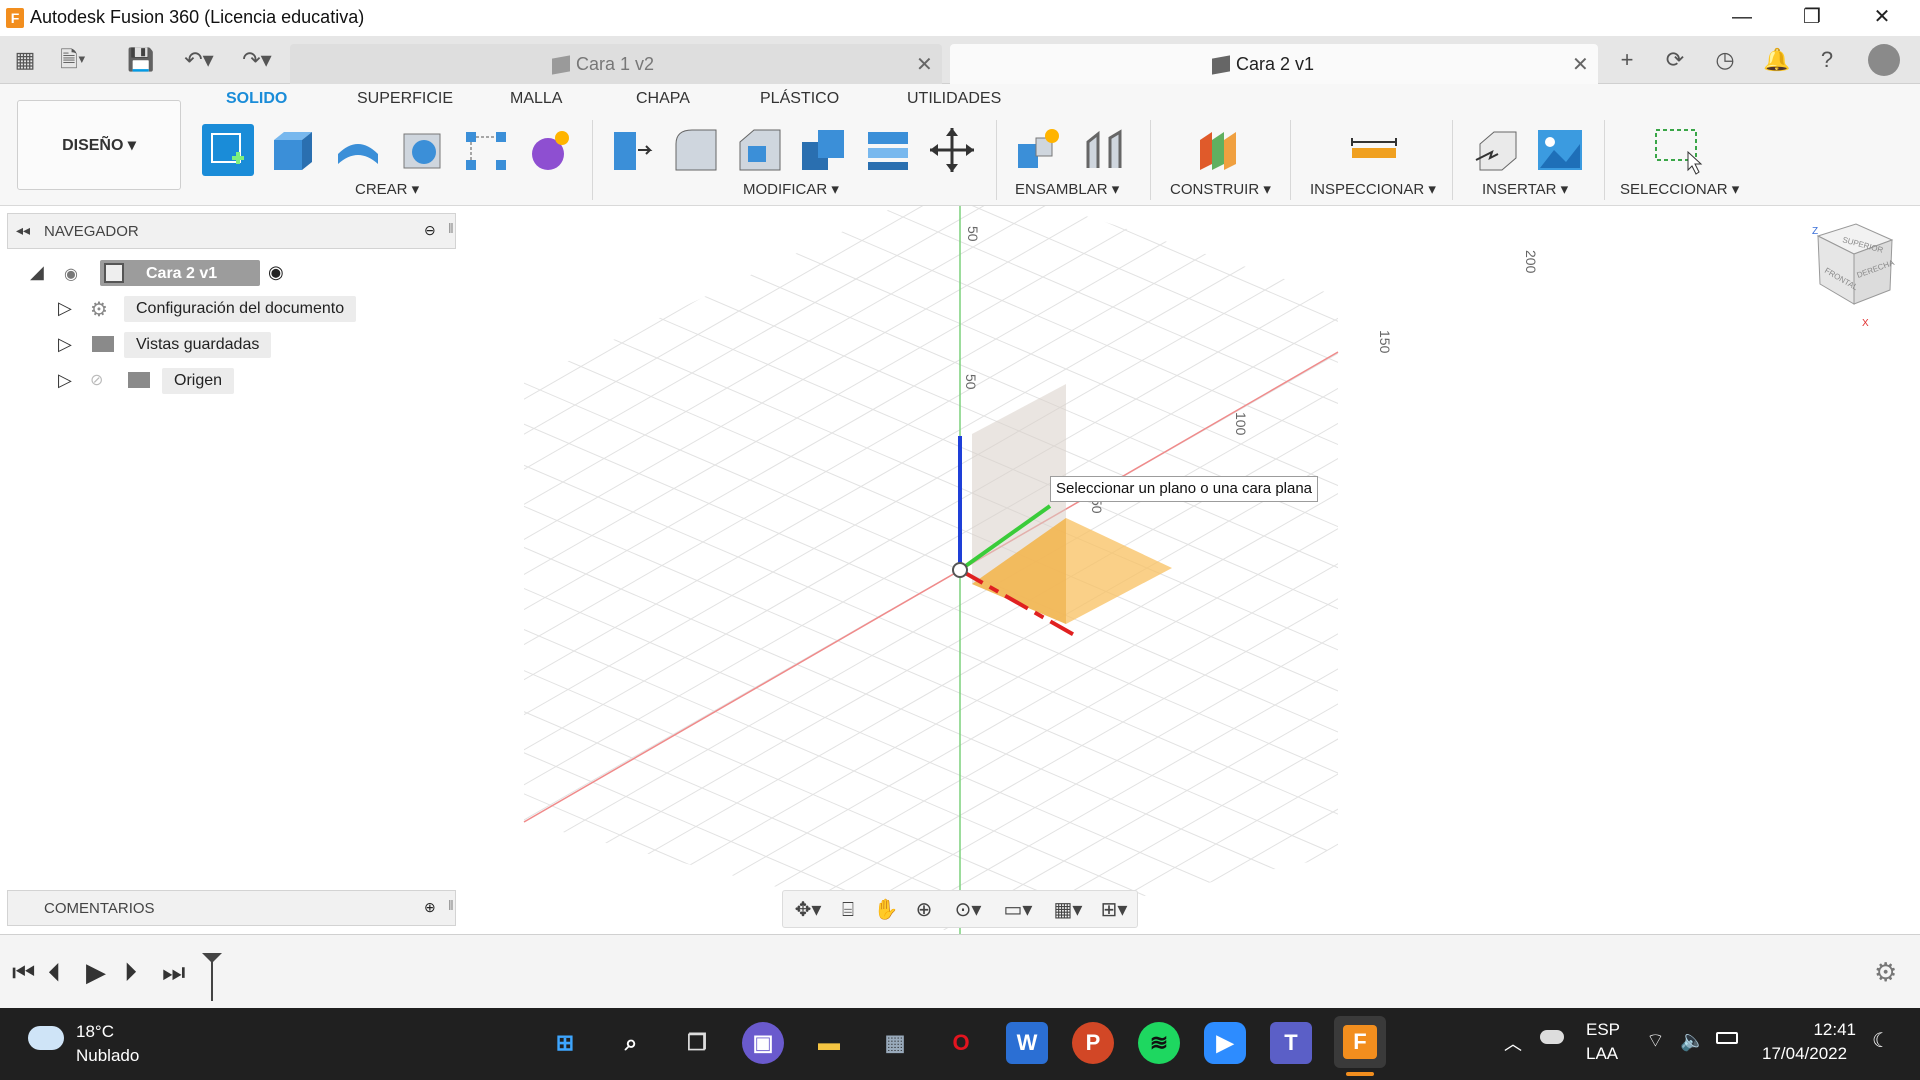  What do you see at coordinates (23, 230) in the screenshot?
I see `collapse-panel-icon: ◂◂` at bounding box center [23, 230].